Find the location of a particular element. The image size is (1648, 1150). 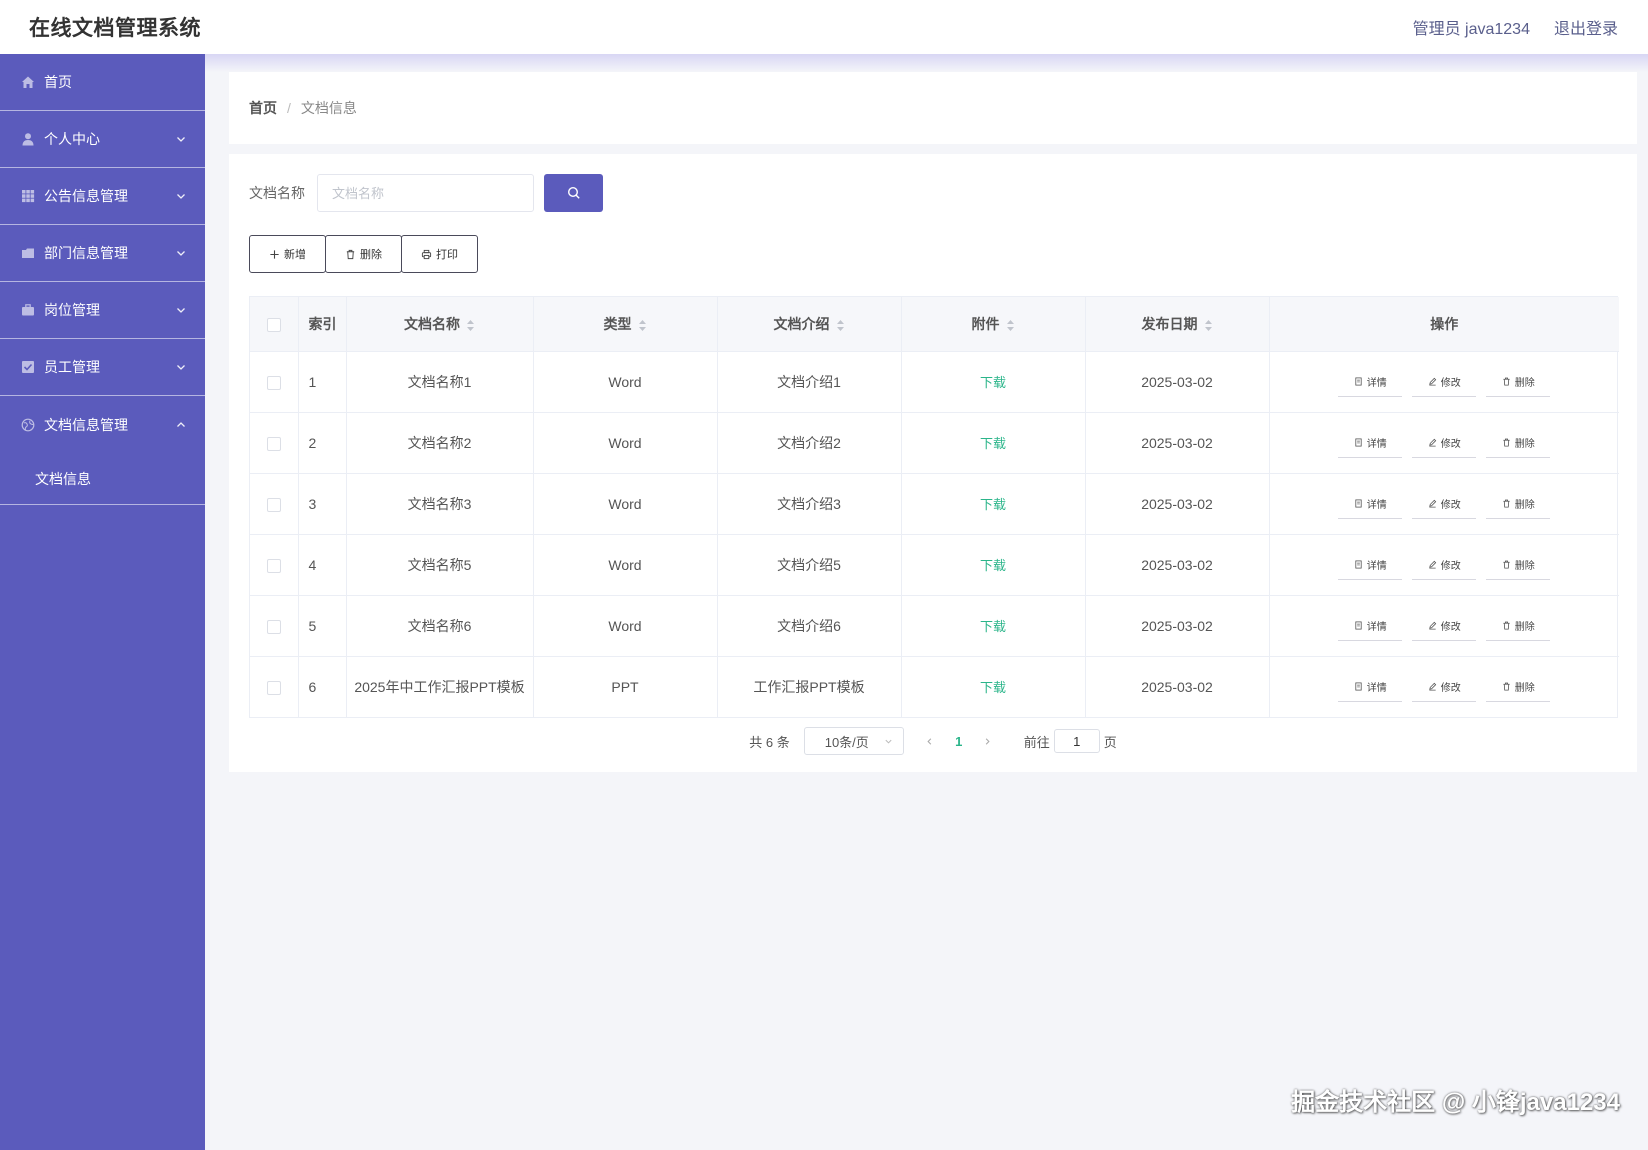

cell-index: 5 is located at coordinates (322, 626).